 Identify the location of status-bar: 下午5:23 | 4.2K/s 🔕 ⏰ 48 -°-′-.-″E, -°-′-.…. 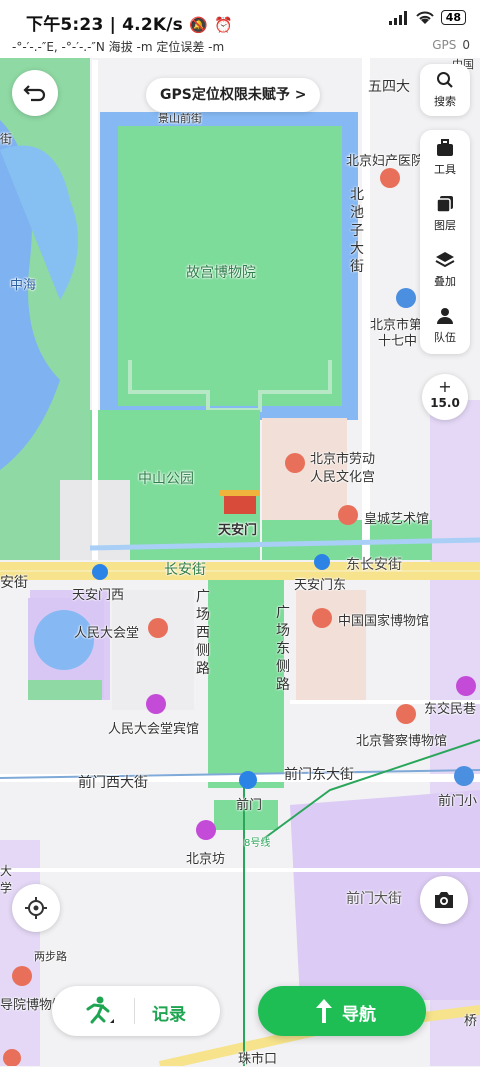
(240, 29).